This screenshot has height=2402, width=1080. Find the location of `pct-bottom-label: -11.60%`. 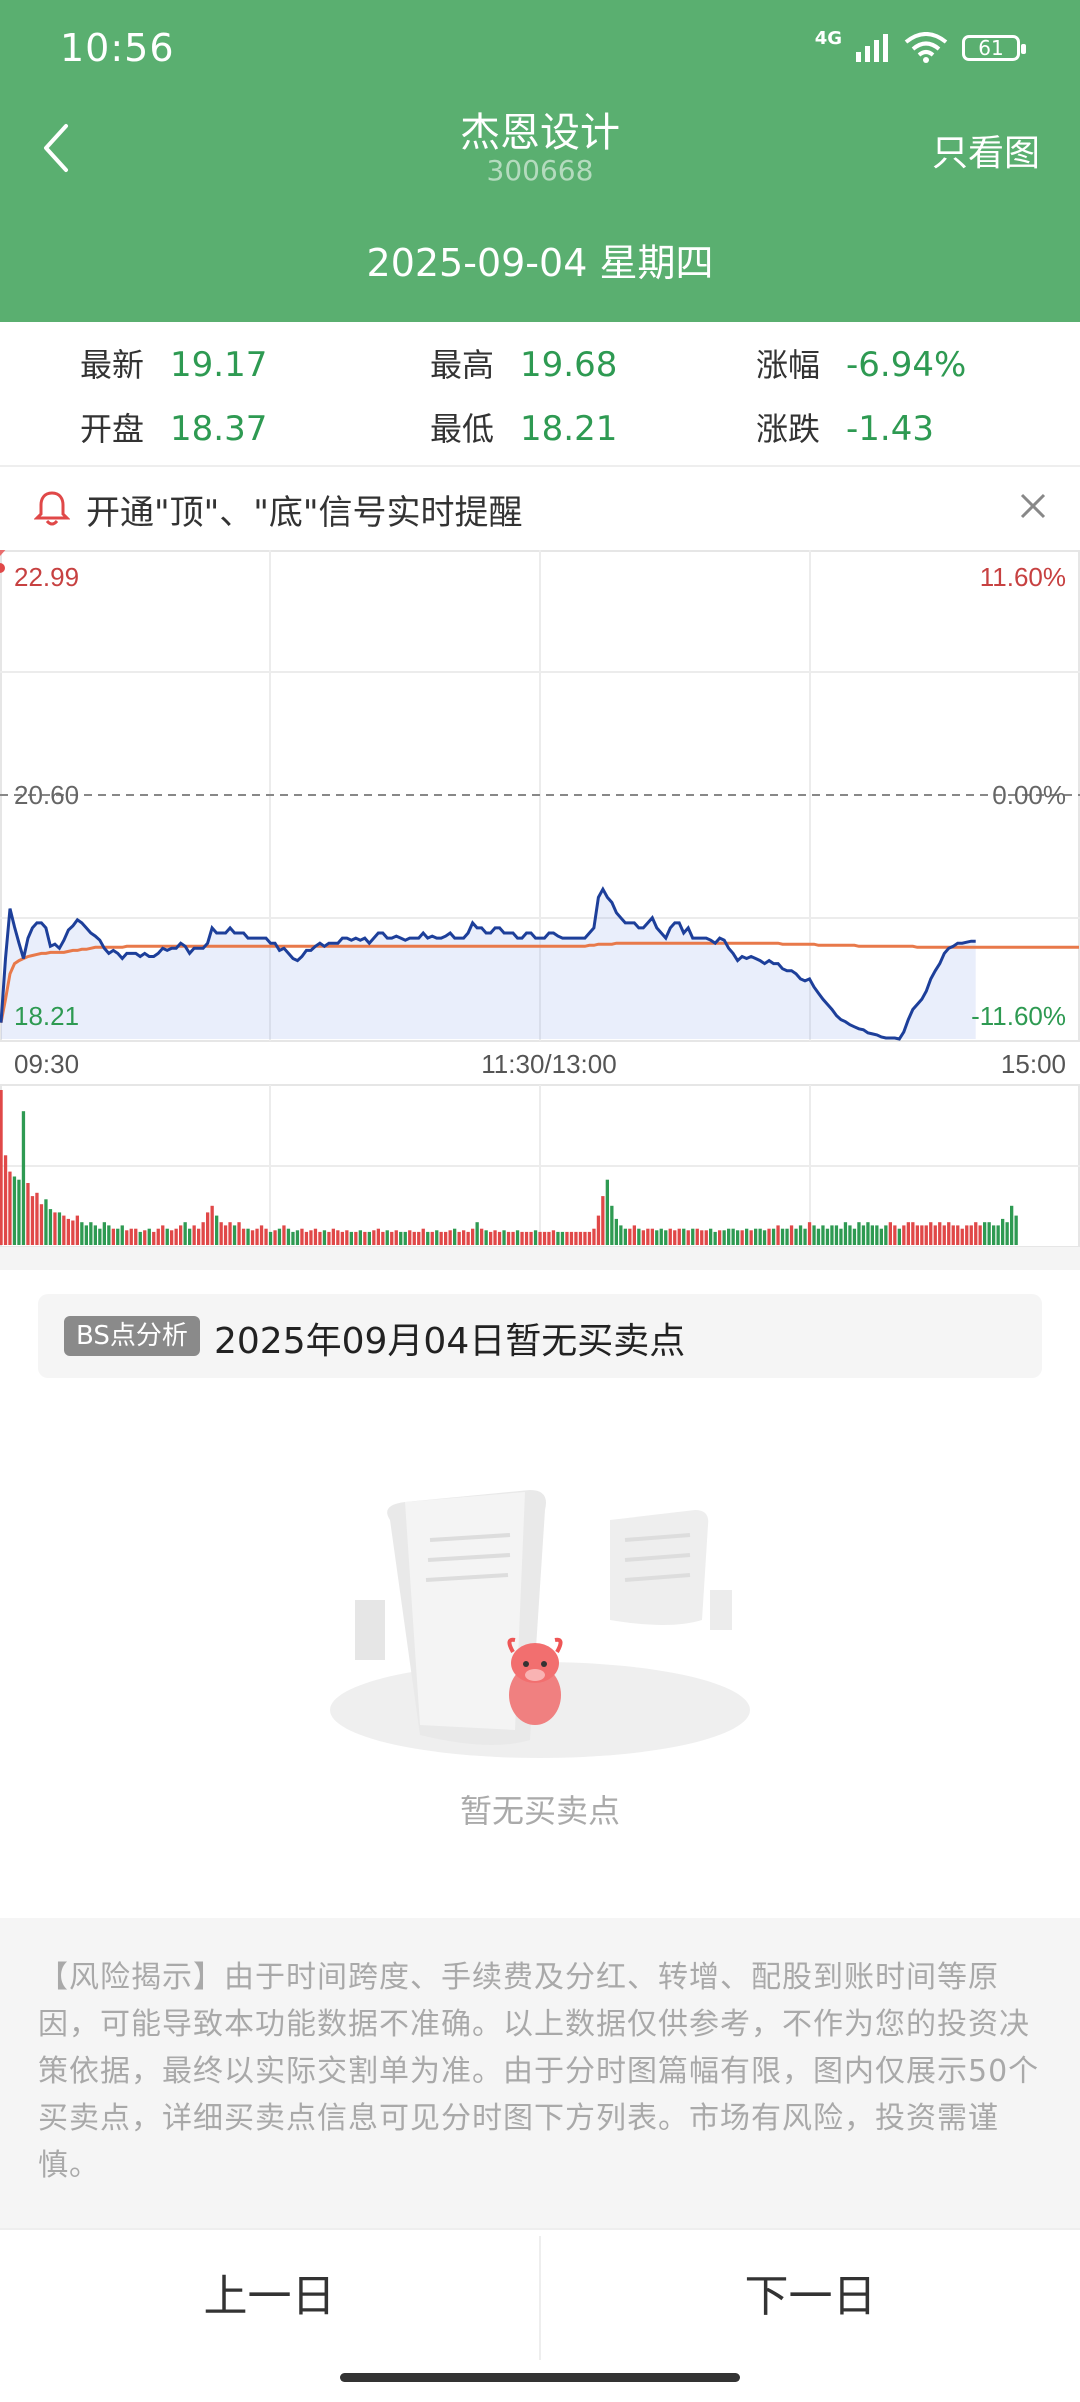

pct-bottom-label: -11.60% is located at coordinates (1018, 1016).